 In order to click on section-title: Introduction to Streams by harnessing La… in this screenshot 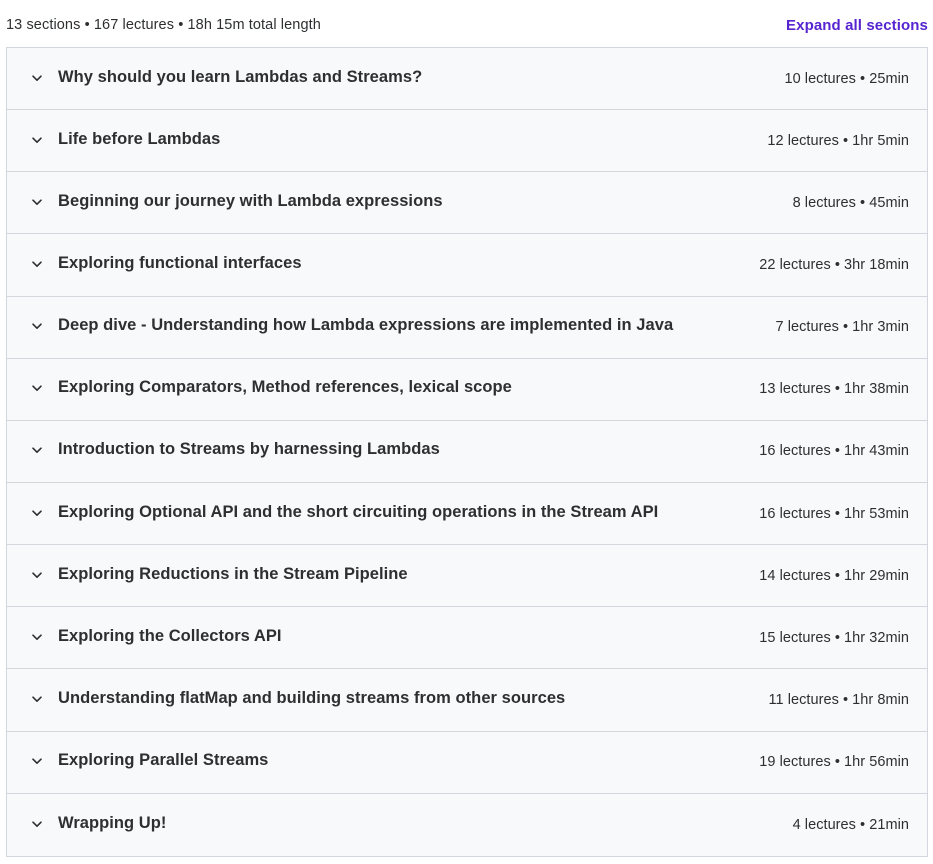, I will do `click(249, 449)`.